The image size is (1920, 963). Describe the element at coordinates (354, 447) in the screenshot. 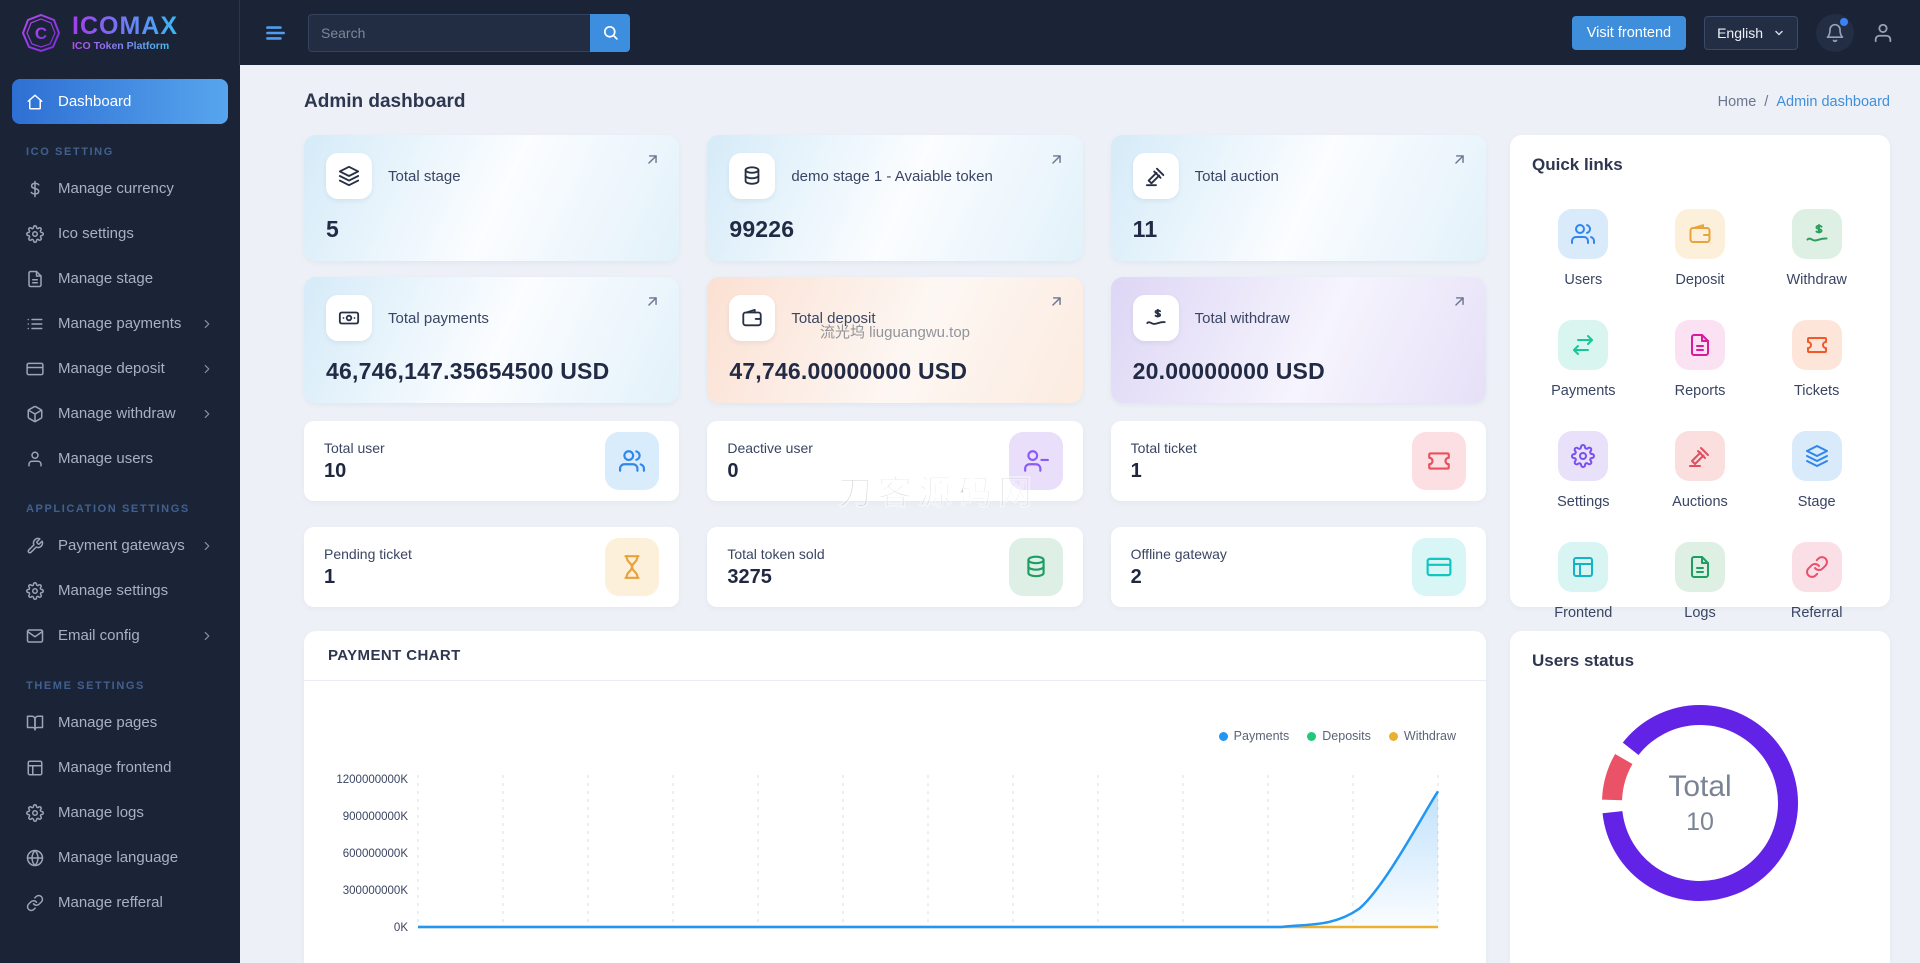

I see `stat-card-label: Total user` at that location.